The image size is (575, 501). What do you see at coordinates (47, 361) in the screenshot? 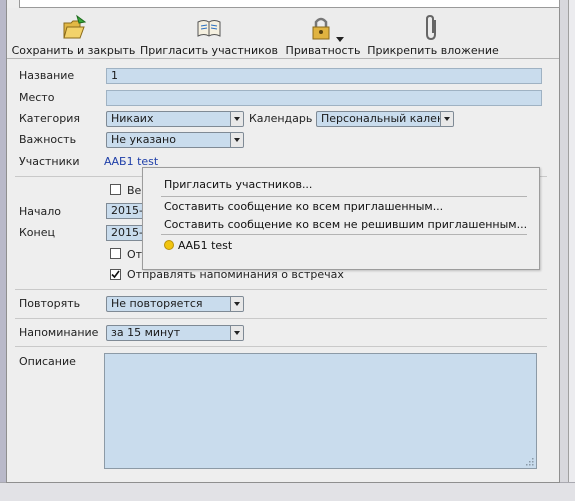
I see `description-label: Описание` at bounding box center [47, 361].